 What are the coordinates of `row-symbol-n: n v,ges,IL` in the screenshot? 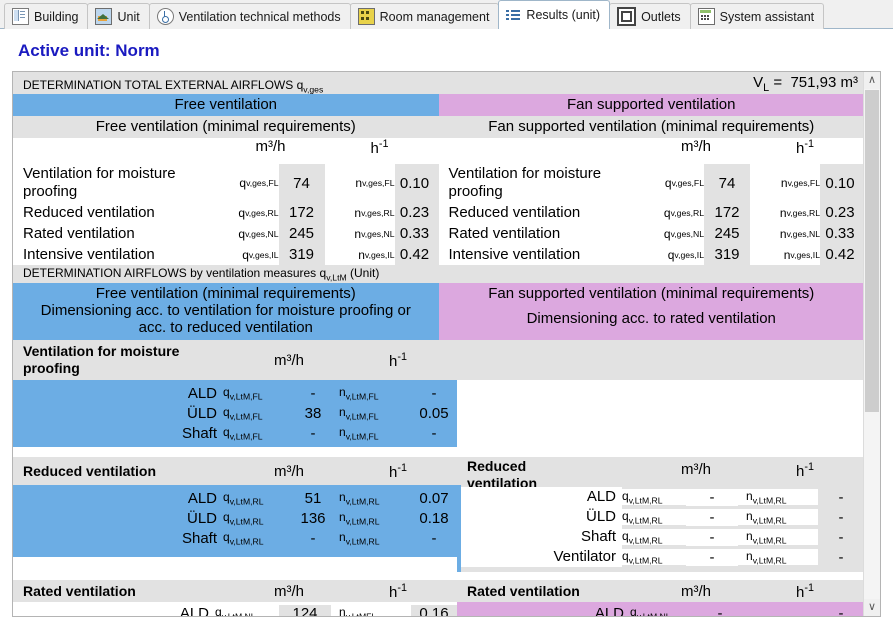 It's located at (801, 254).